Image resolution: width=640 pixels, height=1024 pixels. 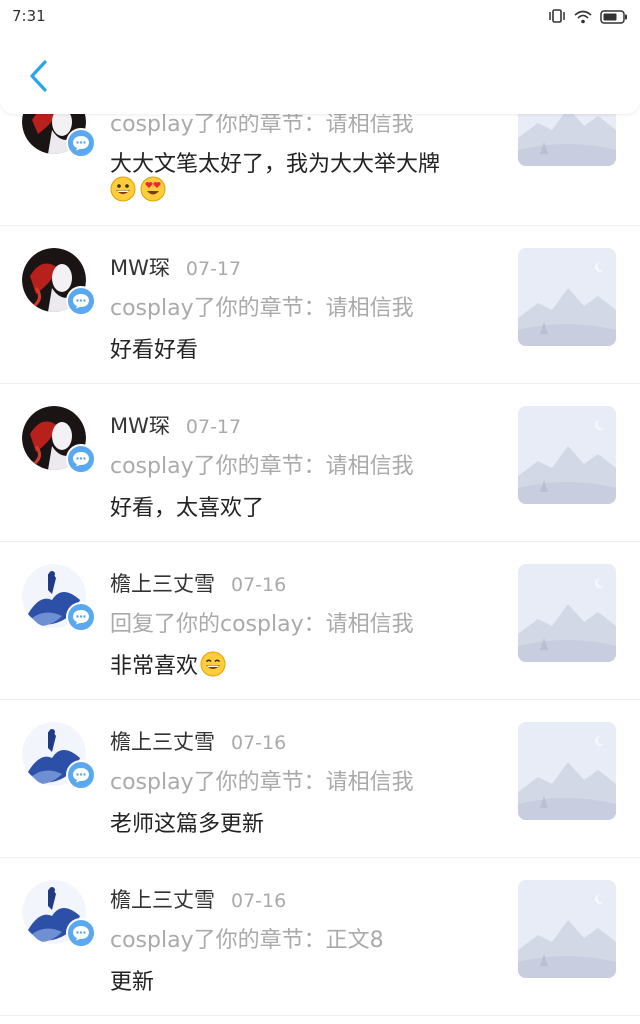 I want to click on comment-body: 好看，太喜欢了, so click(x=187, y=508).